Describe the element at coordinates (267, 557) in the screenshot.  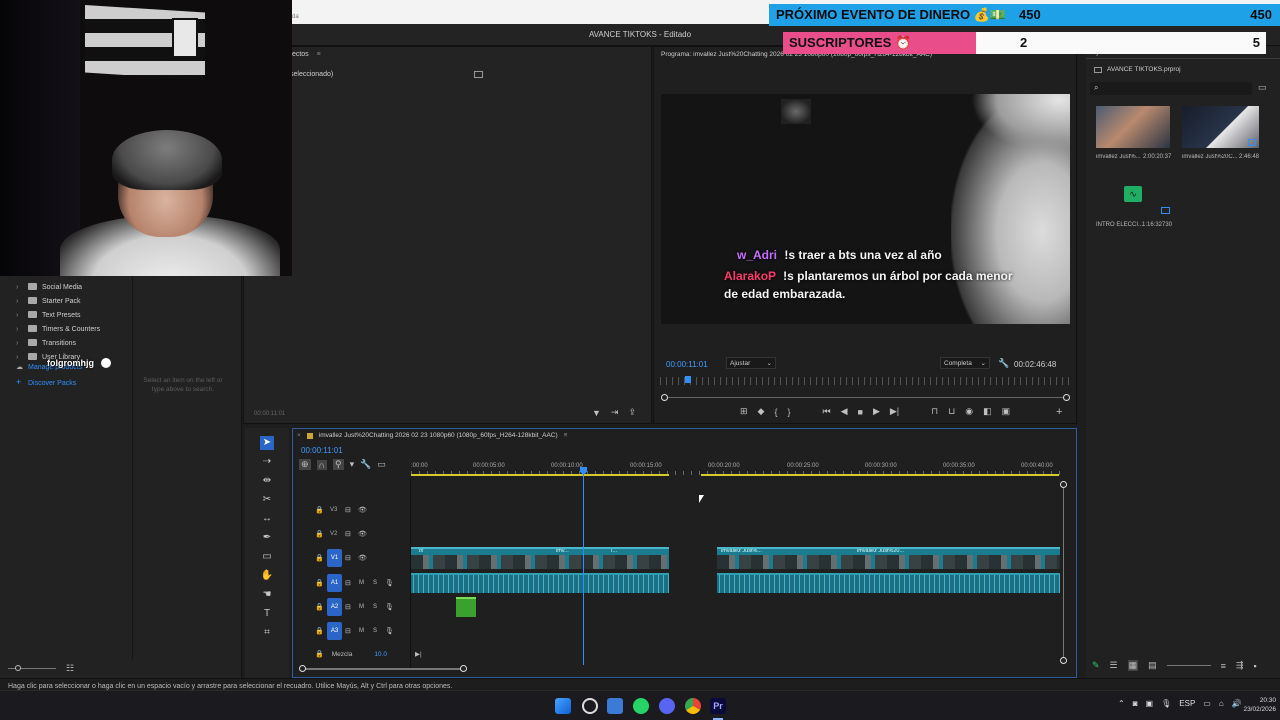
I see `rectangle-tool-icon: ▭` at that location.